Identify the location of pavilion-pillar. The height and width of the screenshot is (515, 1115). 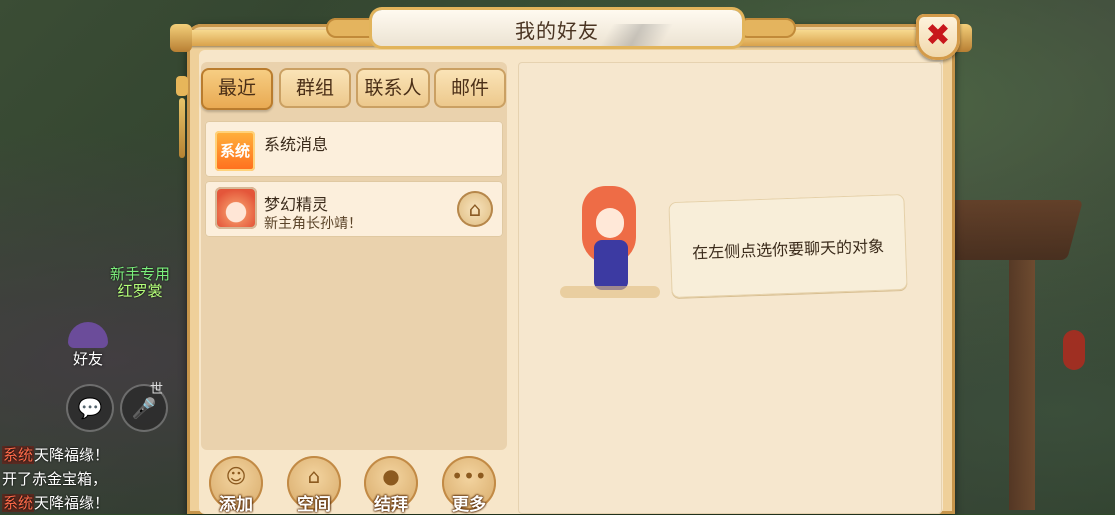
(1022, 385).